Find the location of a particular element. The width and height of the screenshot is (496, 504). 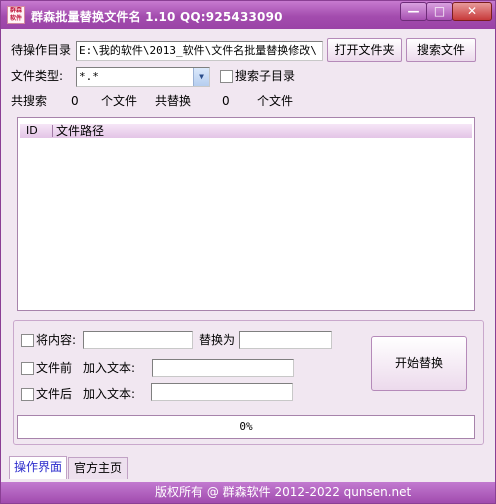

replace-total-unit: 个文件 is located at coordinates (275, 101).